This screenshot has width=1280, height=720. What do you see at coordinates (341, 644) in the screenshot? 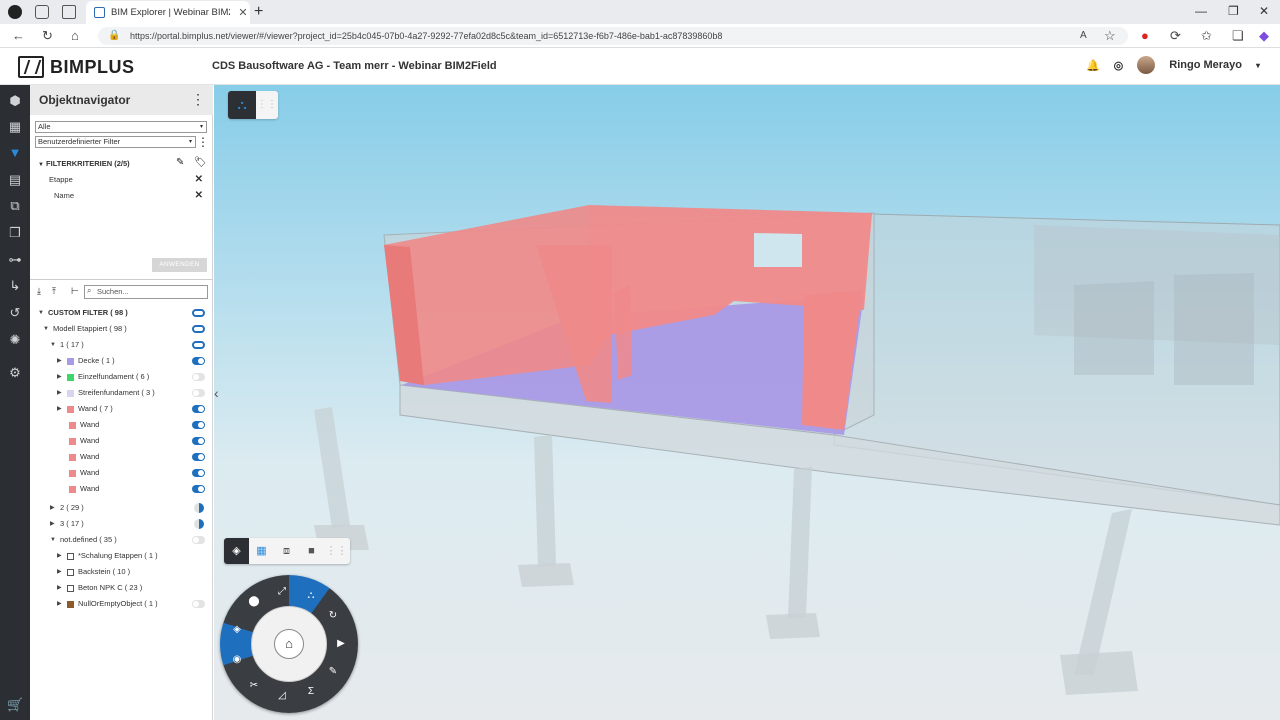
I see `camera-icon: ▶` at bounding box center [341, 644].